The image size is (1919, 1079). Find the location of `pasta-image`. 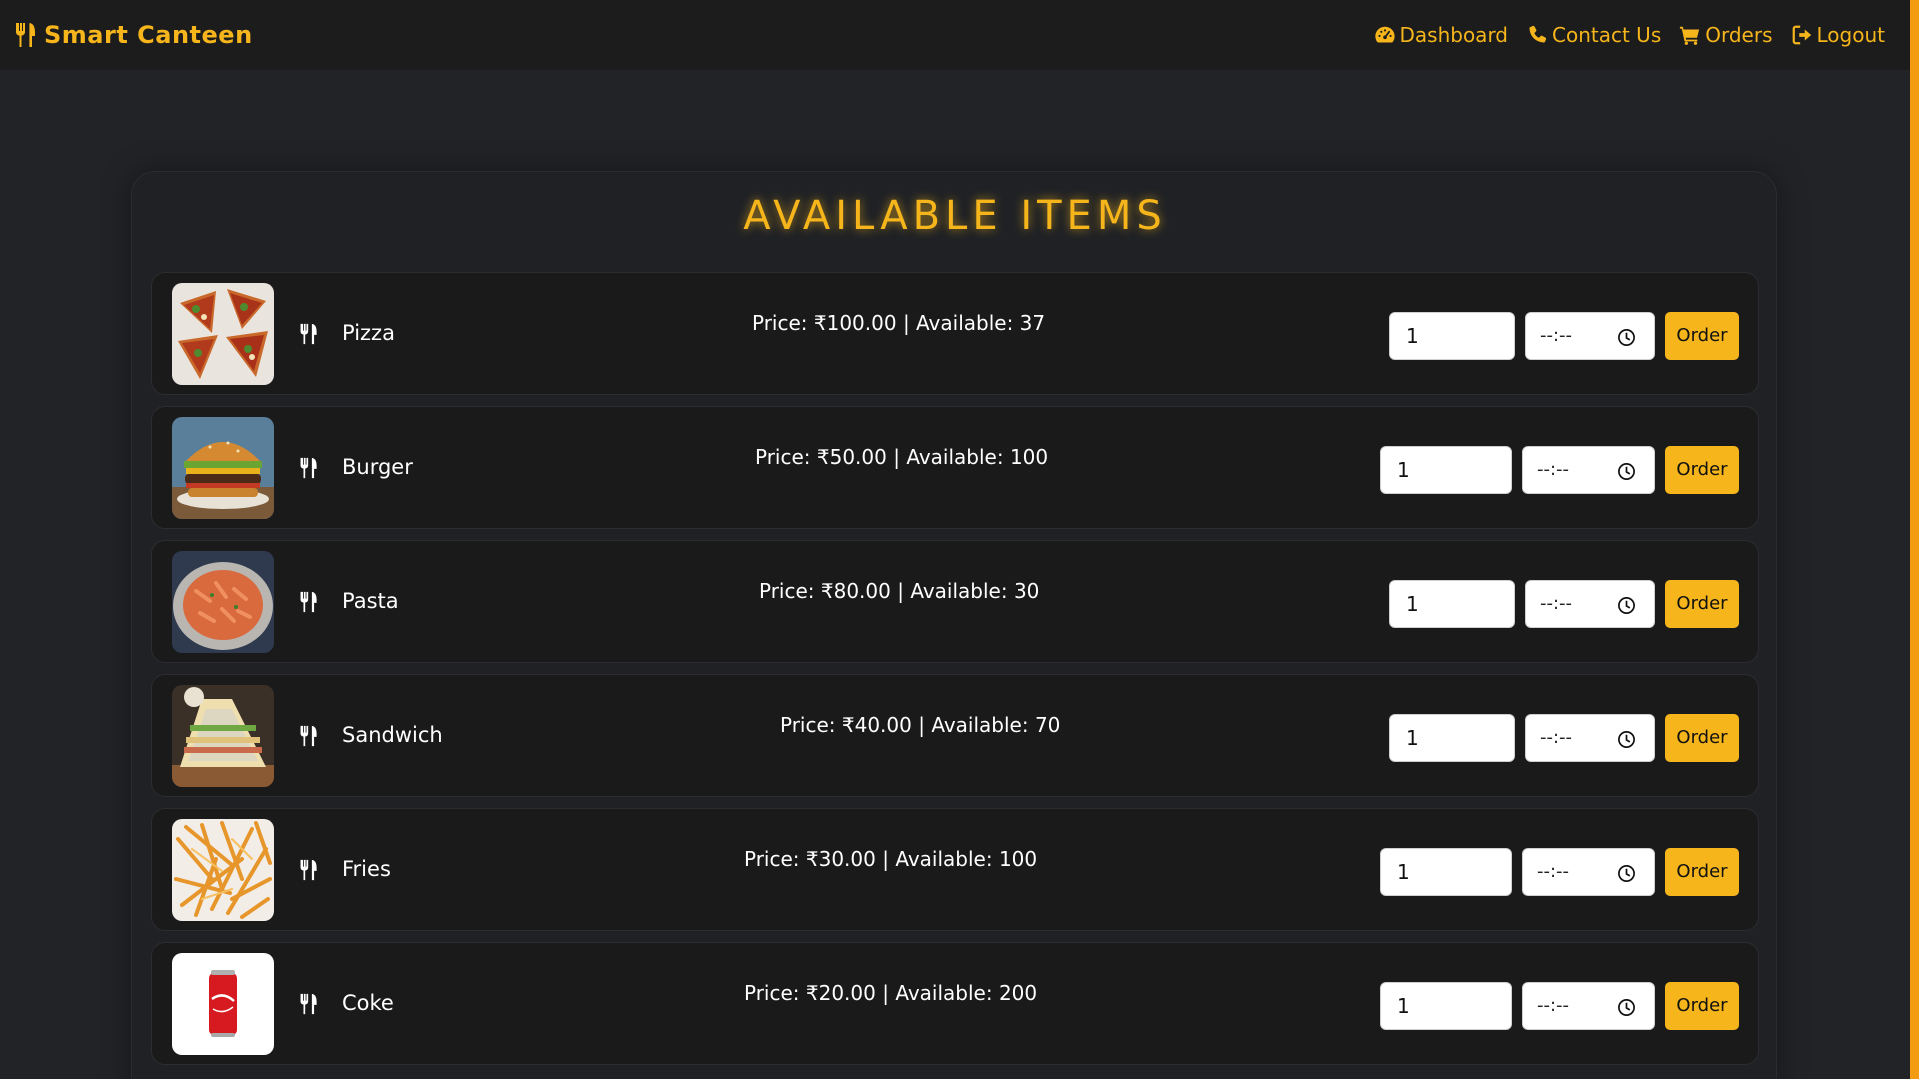

pasta-image is located at coordinates (223, 602).